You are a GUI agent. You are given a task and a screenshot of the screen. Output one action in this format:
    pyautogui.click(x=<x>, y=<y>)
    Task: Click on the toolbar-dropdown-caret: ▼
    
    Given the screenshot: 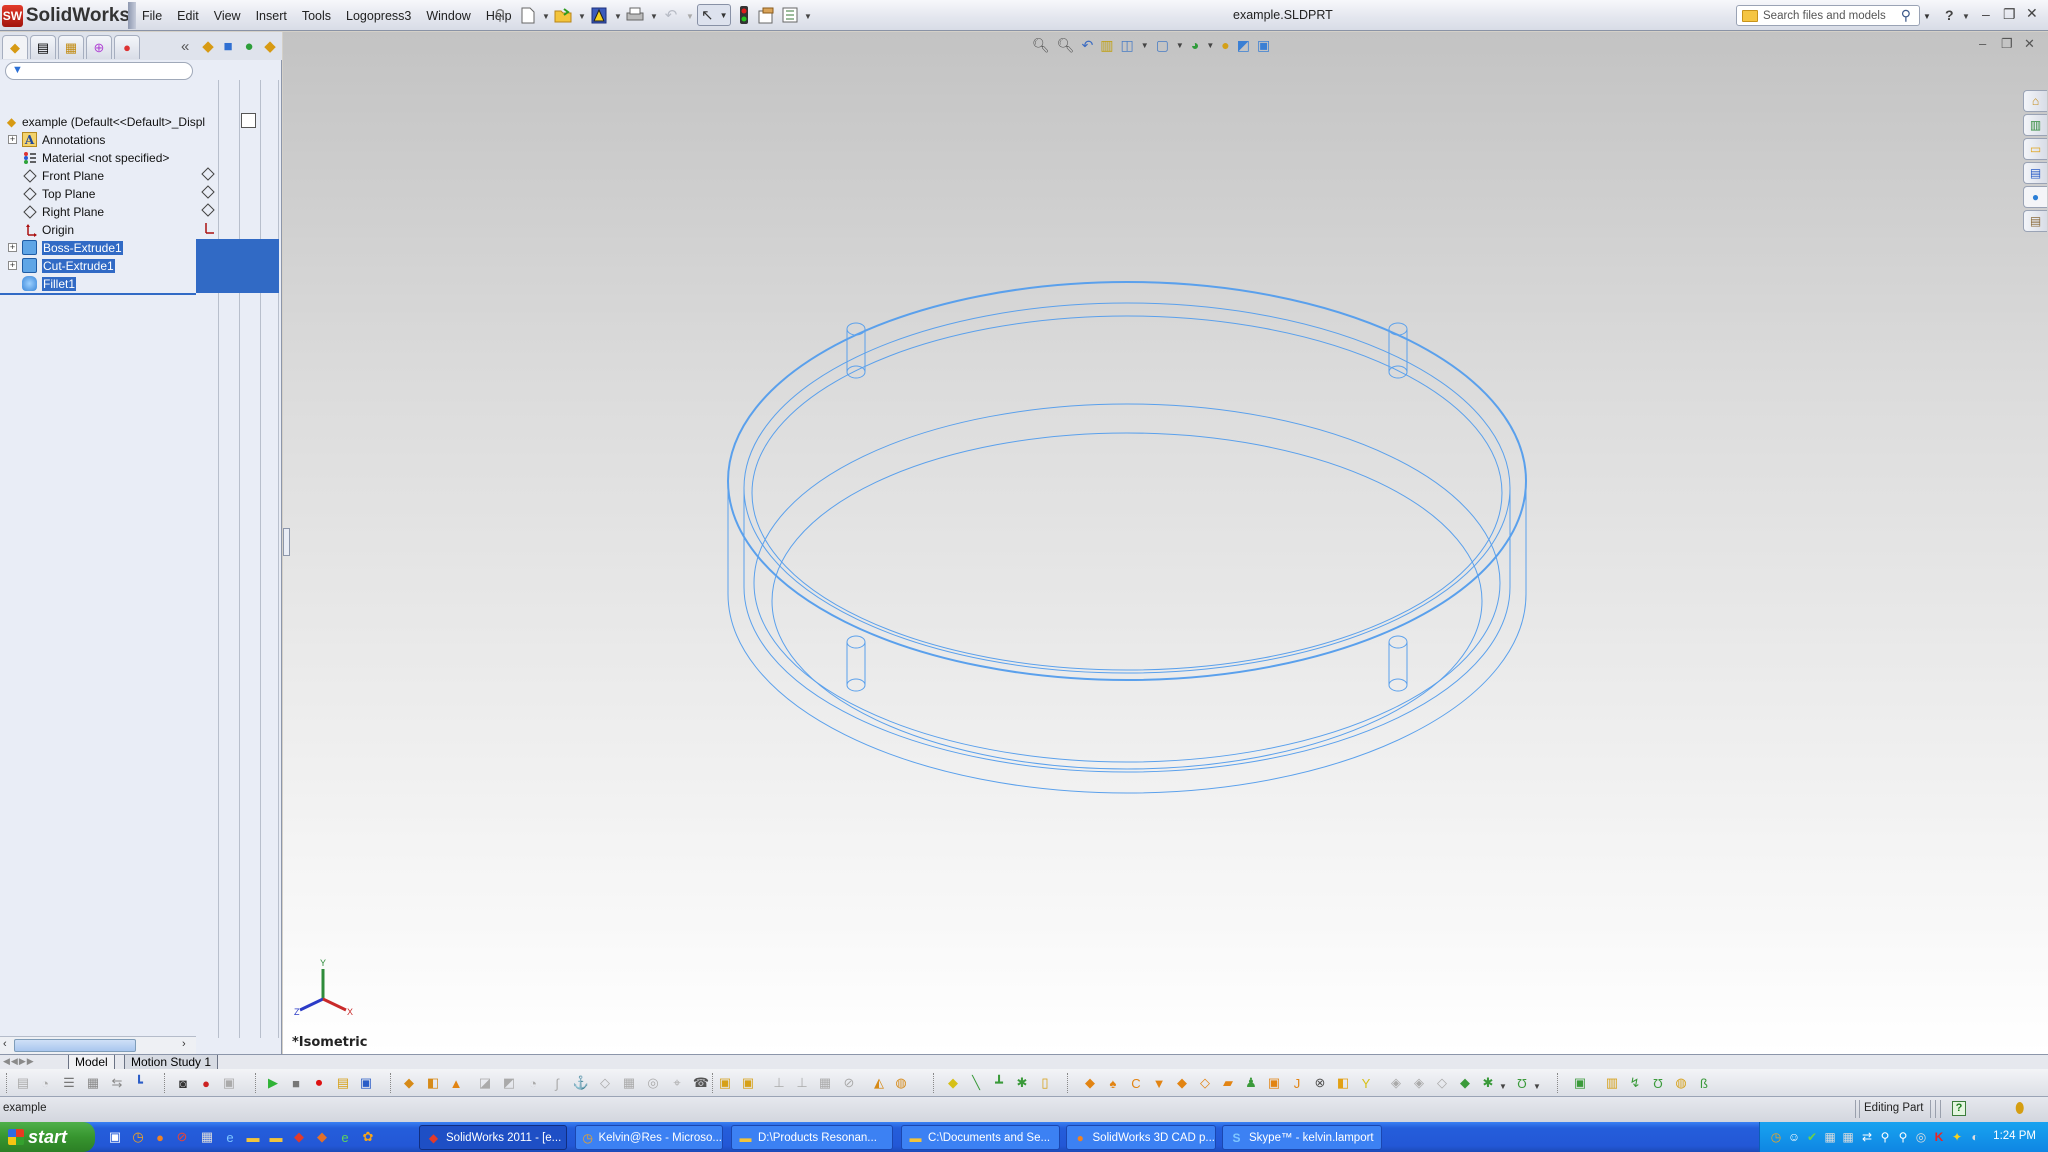 What is the action you would take?
    pyautogui.click(x=1537, y=1086)
    